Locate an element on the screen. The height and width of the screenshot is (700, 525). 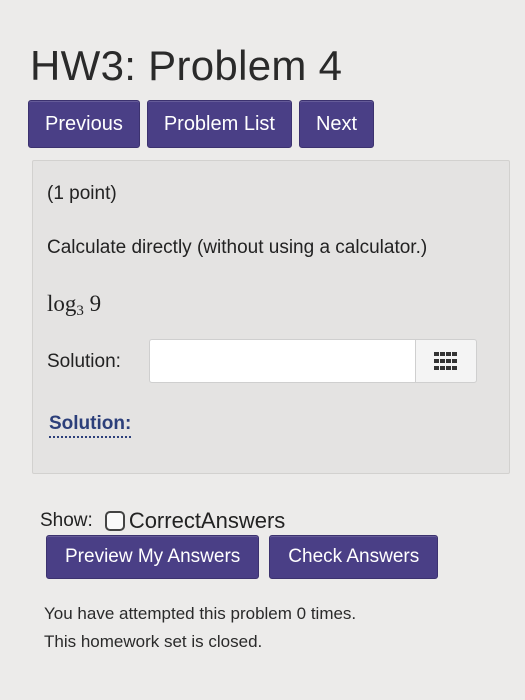
math-base: 3 is located at coordinates (80, 311).